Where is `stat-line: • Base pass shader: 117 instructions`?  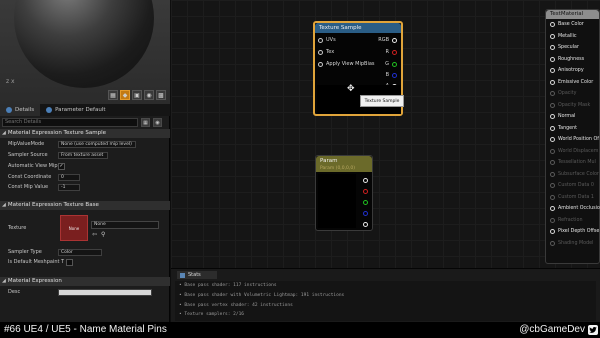
stat-line: • Base pass shader: 117 instructions is located at coordinates (228, 285).